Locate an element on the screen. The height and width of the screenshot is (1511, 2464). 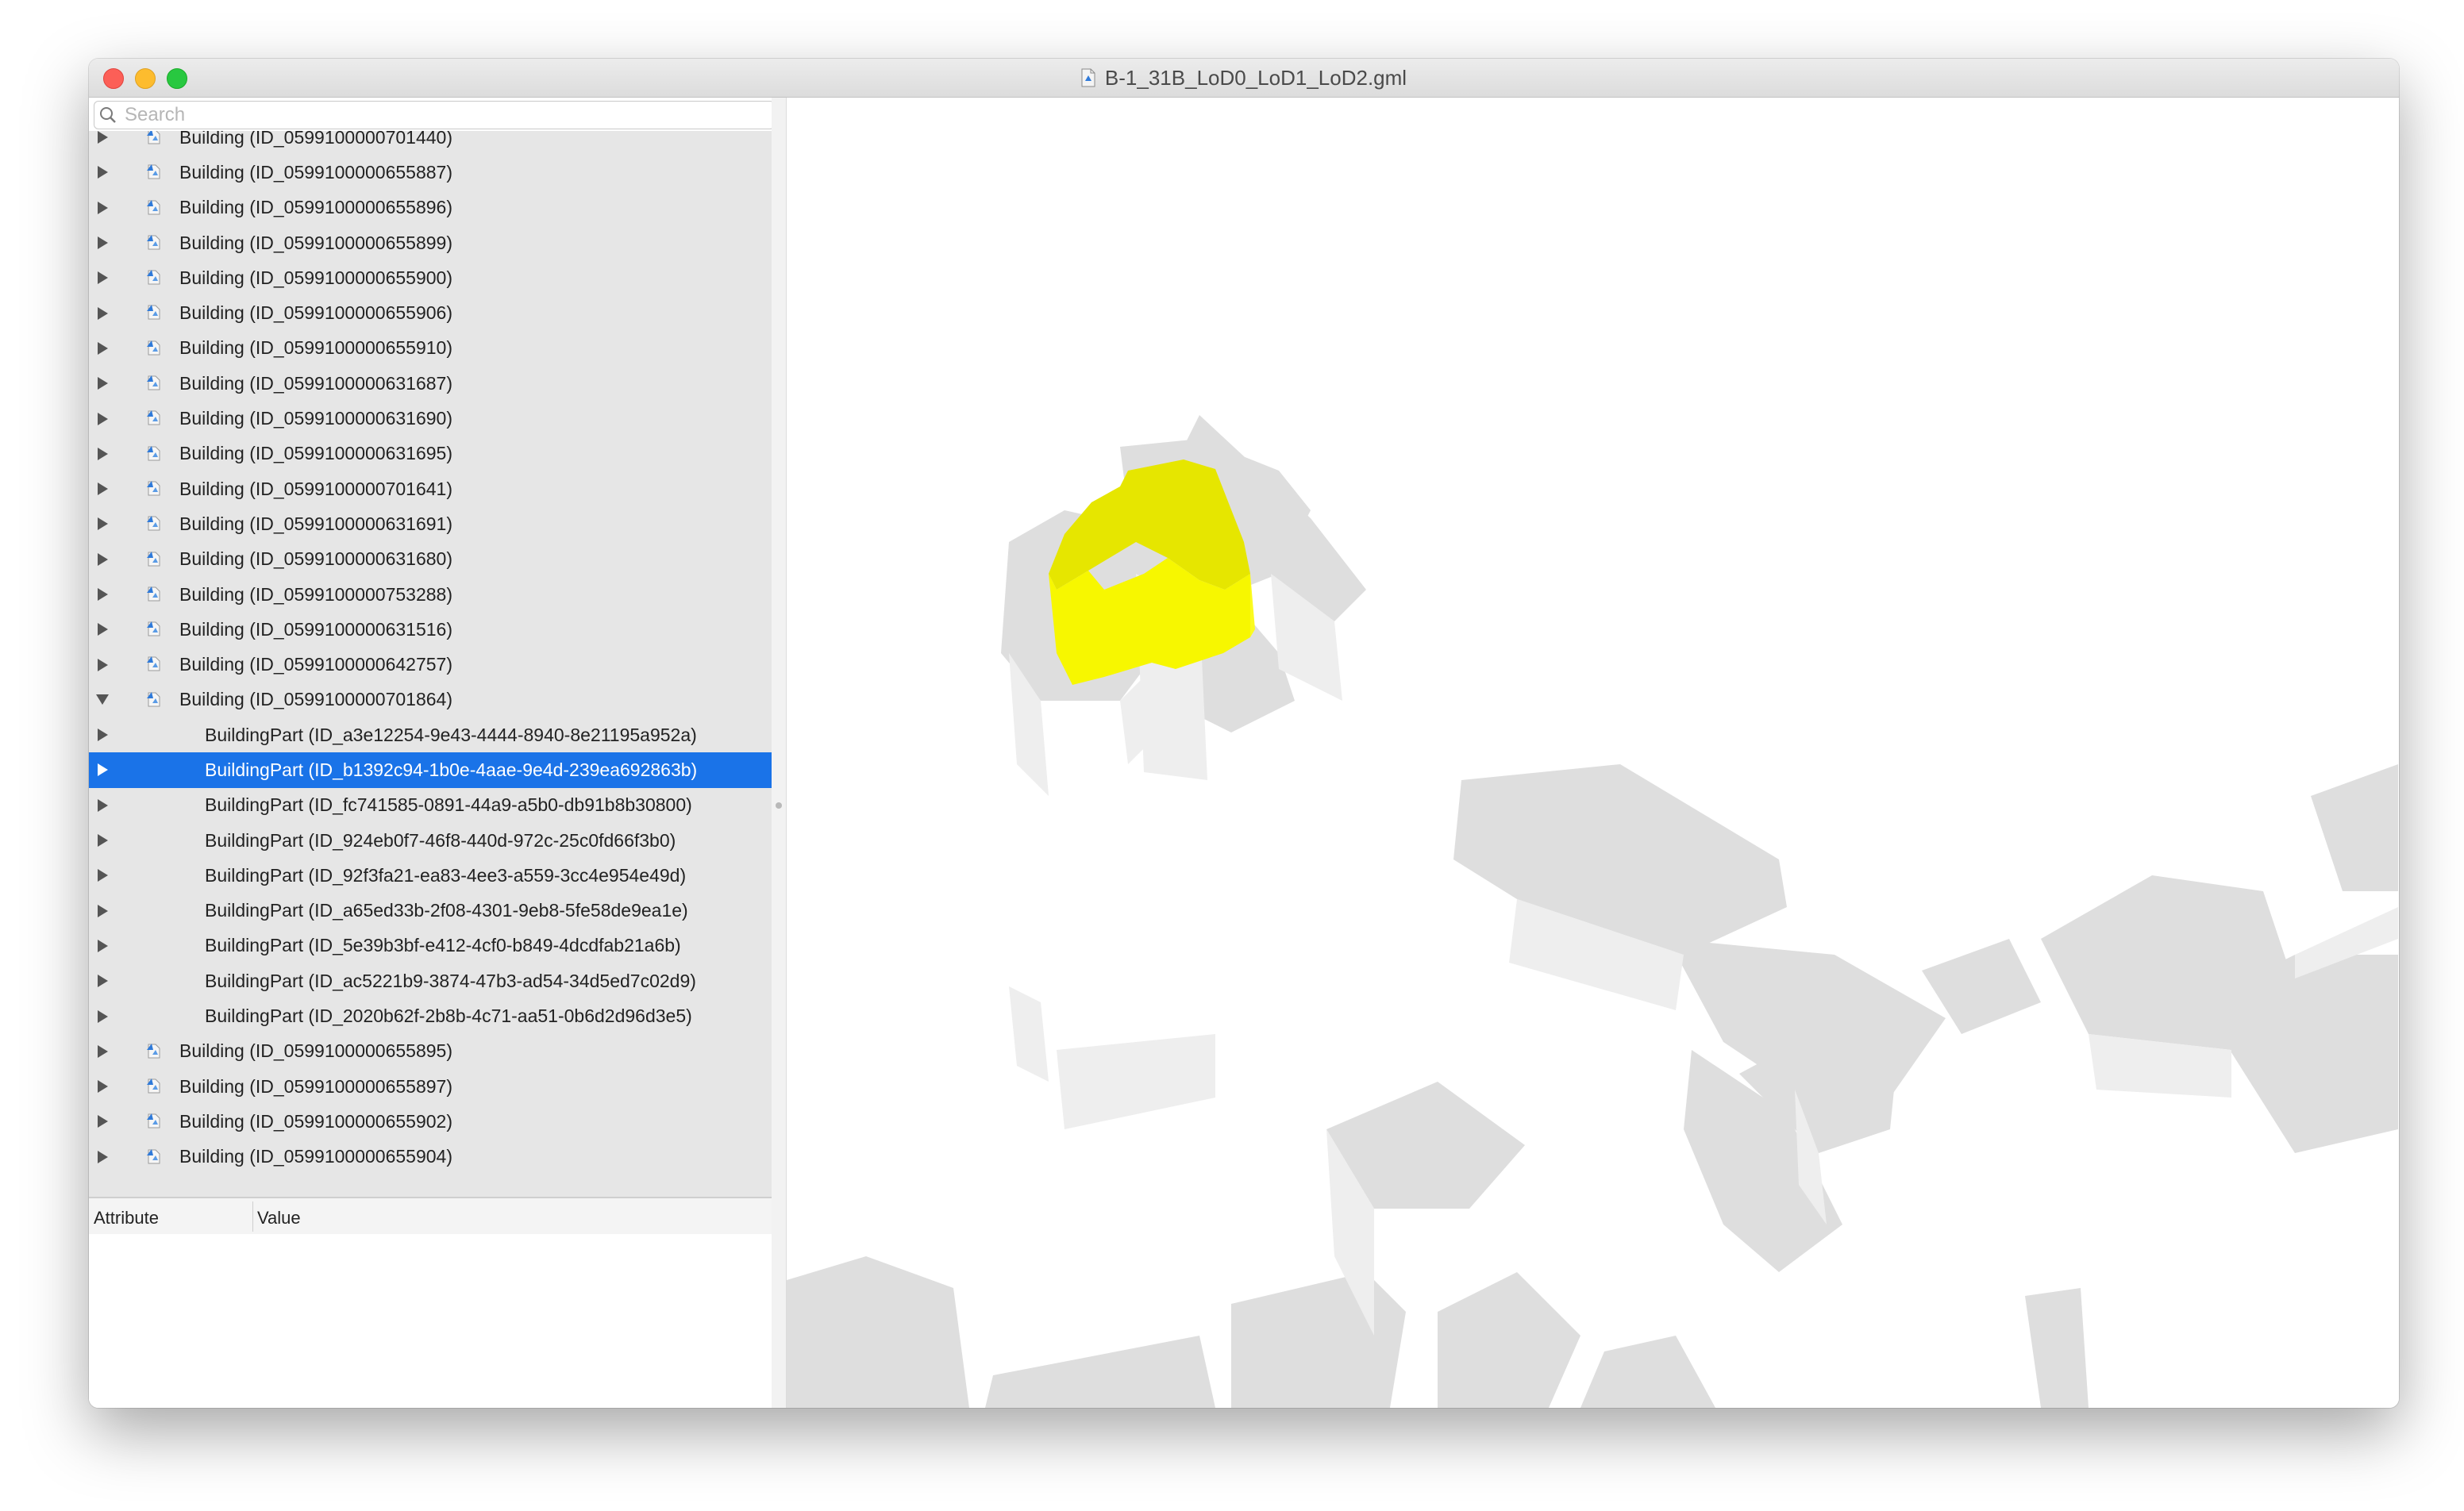
tree-row-building: Building (ID_0599100000655910) is located at coordinates (430, 348).